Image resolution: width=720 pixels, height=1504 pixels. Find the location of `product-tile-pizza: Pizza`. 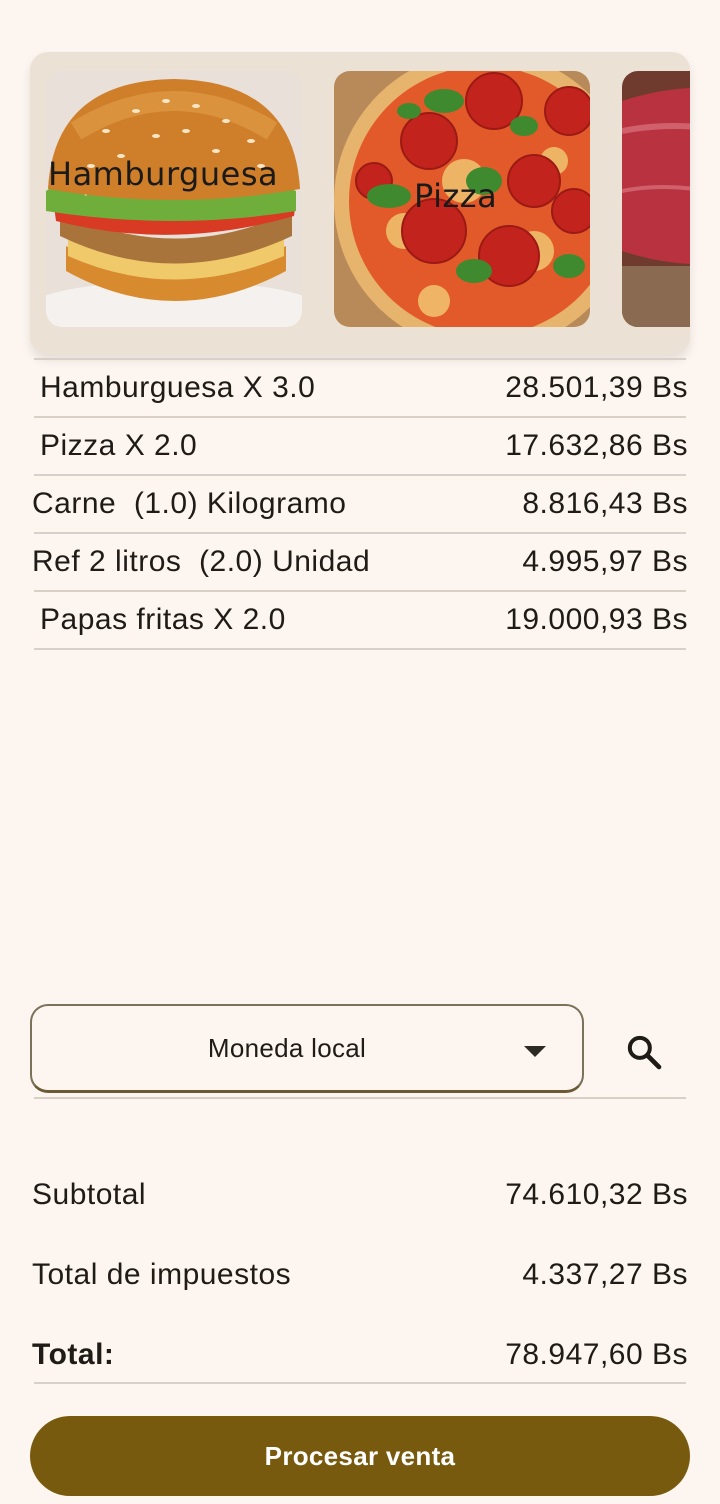

product-tile-pizza: Pizza is located at coordinates (462, 199).